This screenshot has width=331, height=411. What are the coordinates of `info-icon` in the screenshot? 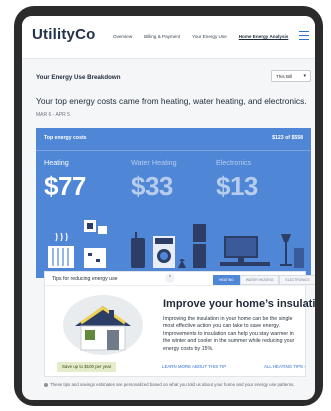 It's located at (46, 385).